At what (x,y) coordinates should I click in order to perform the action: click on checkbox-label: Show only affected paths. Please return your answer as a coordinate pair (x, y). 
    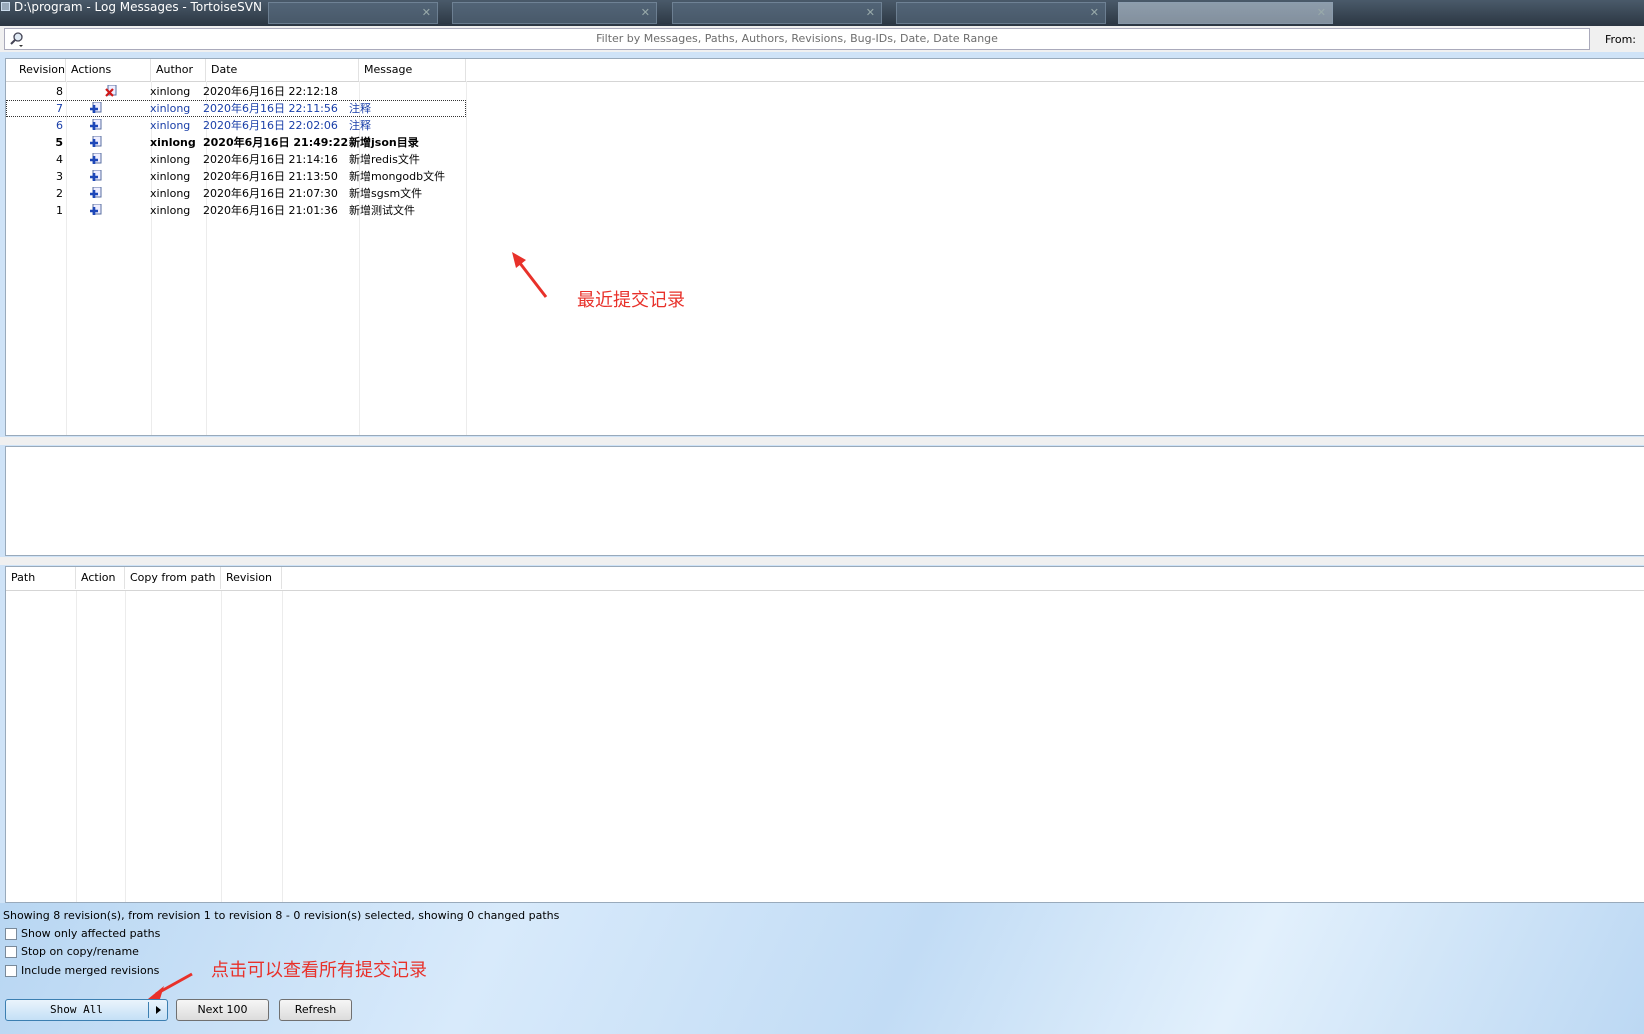
    Looking at the image, I should click on (91, 933).